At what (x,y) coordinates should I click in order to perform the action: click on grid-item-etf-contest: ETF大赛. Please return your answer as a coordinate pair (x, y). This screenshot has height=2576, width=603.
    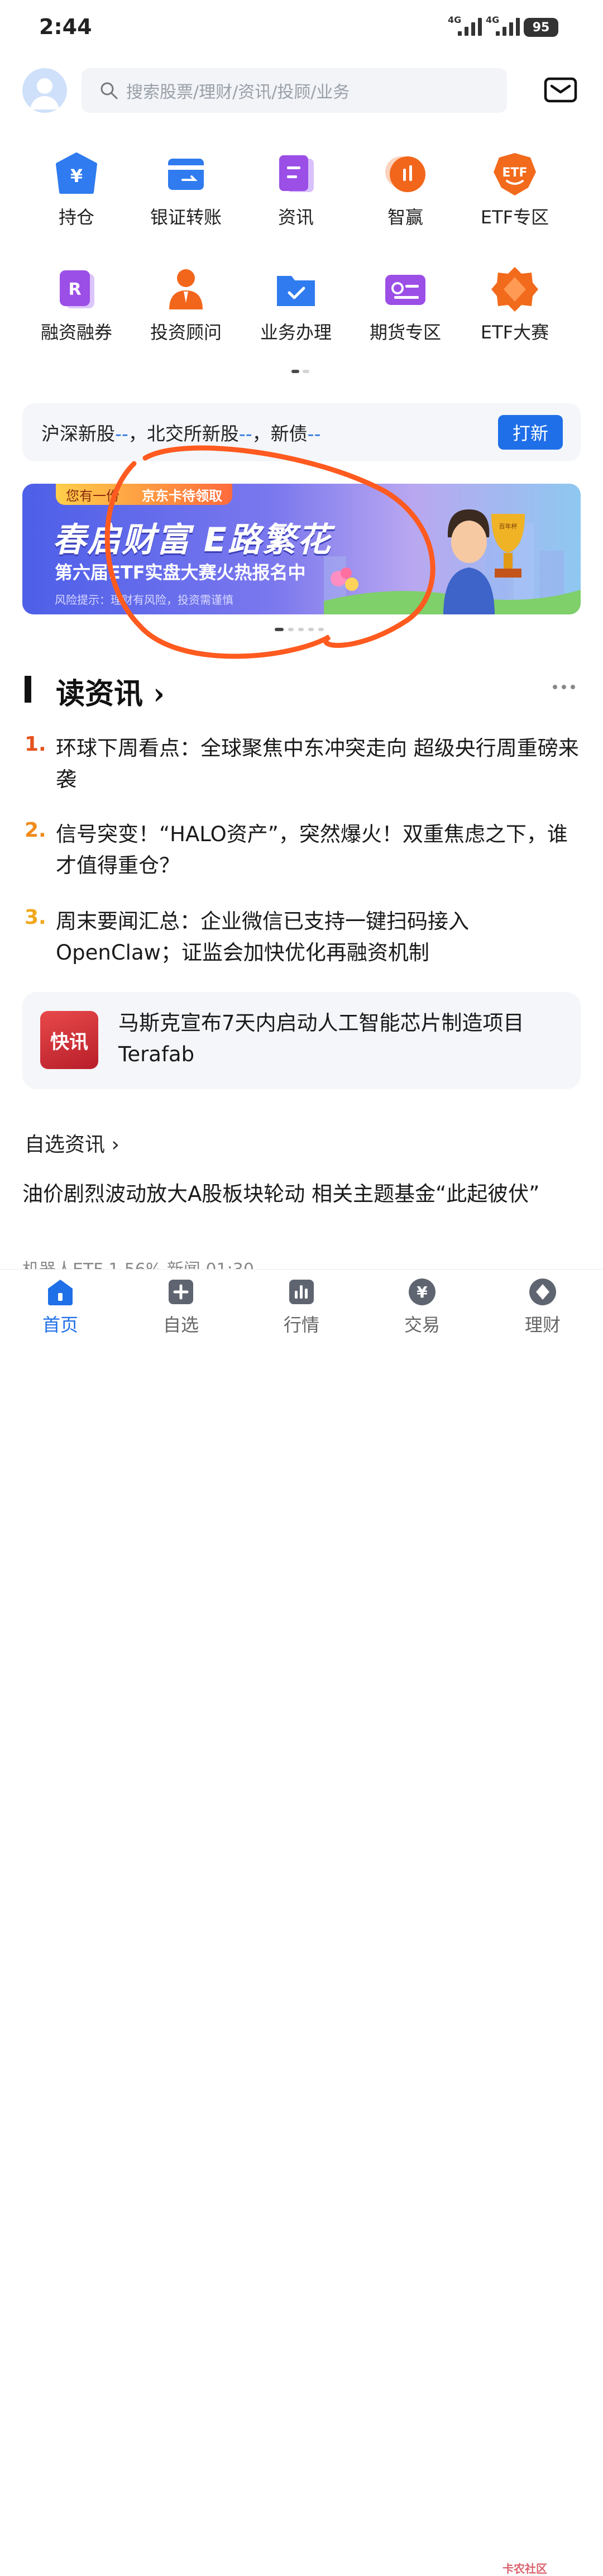
    Looking at the image, I should click on (515, 305).